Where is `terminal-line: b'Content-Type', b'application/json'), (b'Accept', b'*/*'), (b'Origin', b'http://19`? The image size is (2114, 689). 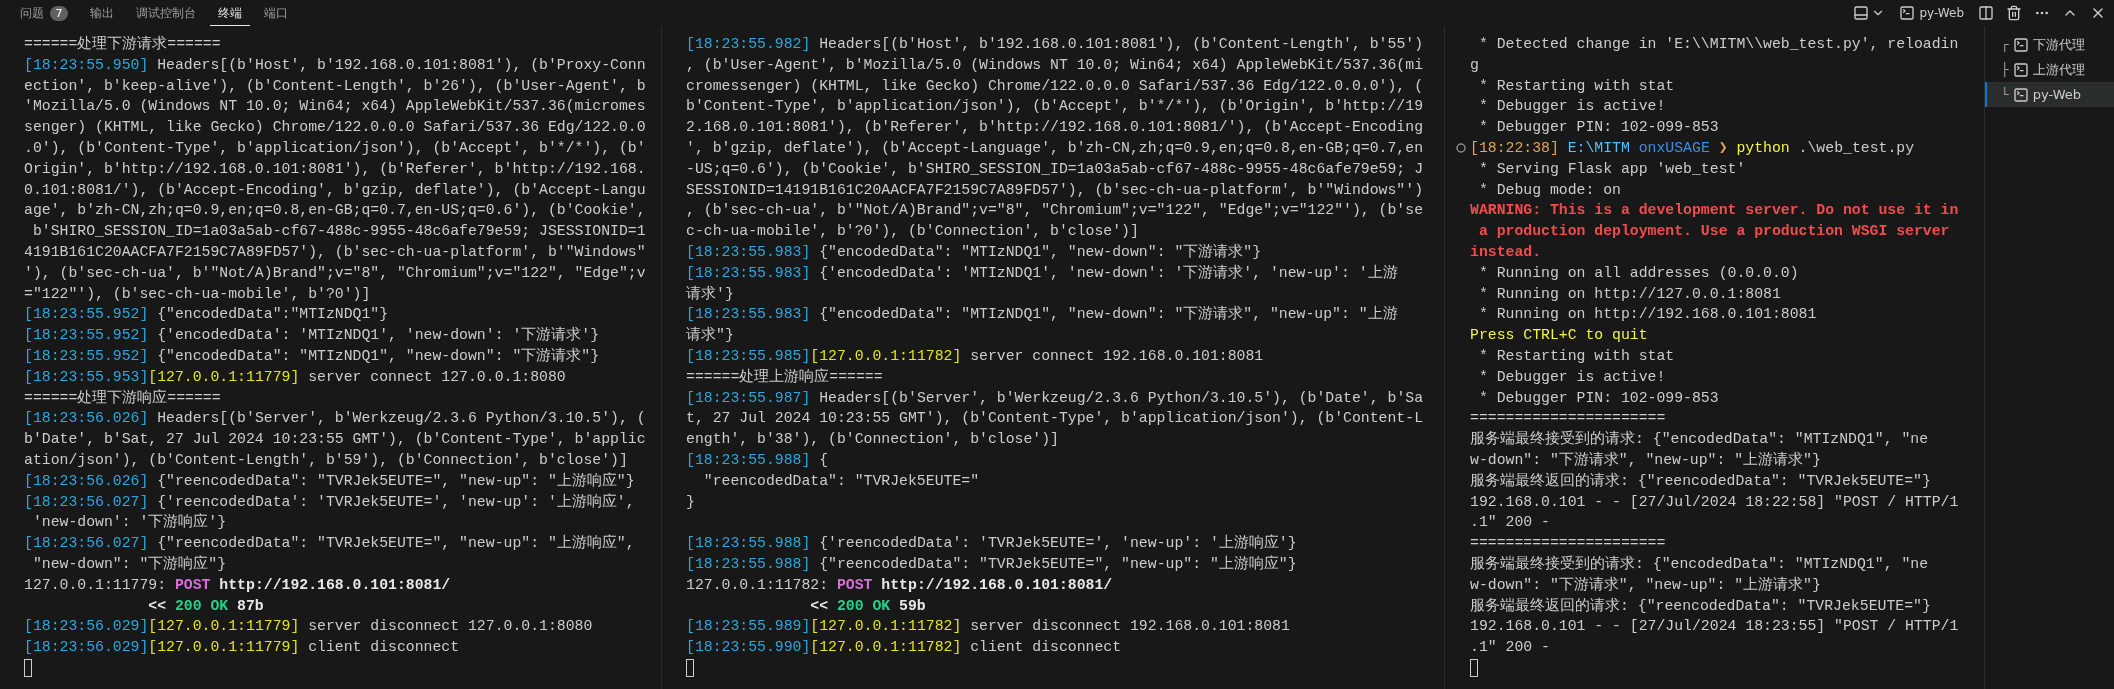
terminal-line: b'Content-Type', b'application/json'), (b'Accept', b'*/*'), (b'Origin', b'http://19 is located at coordinates (1054, 107).